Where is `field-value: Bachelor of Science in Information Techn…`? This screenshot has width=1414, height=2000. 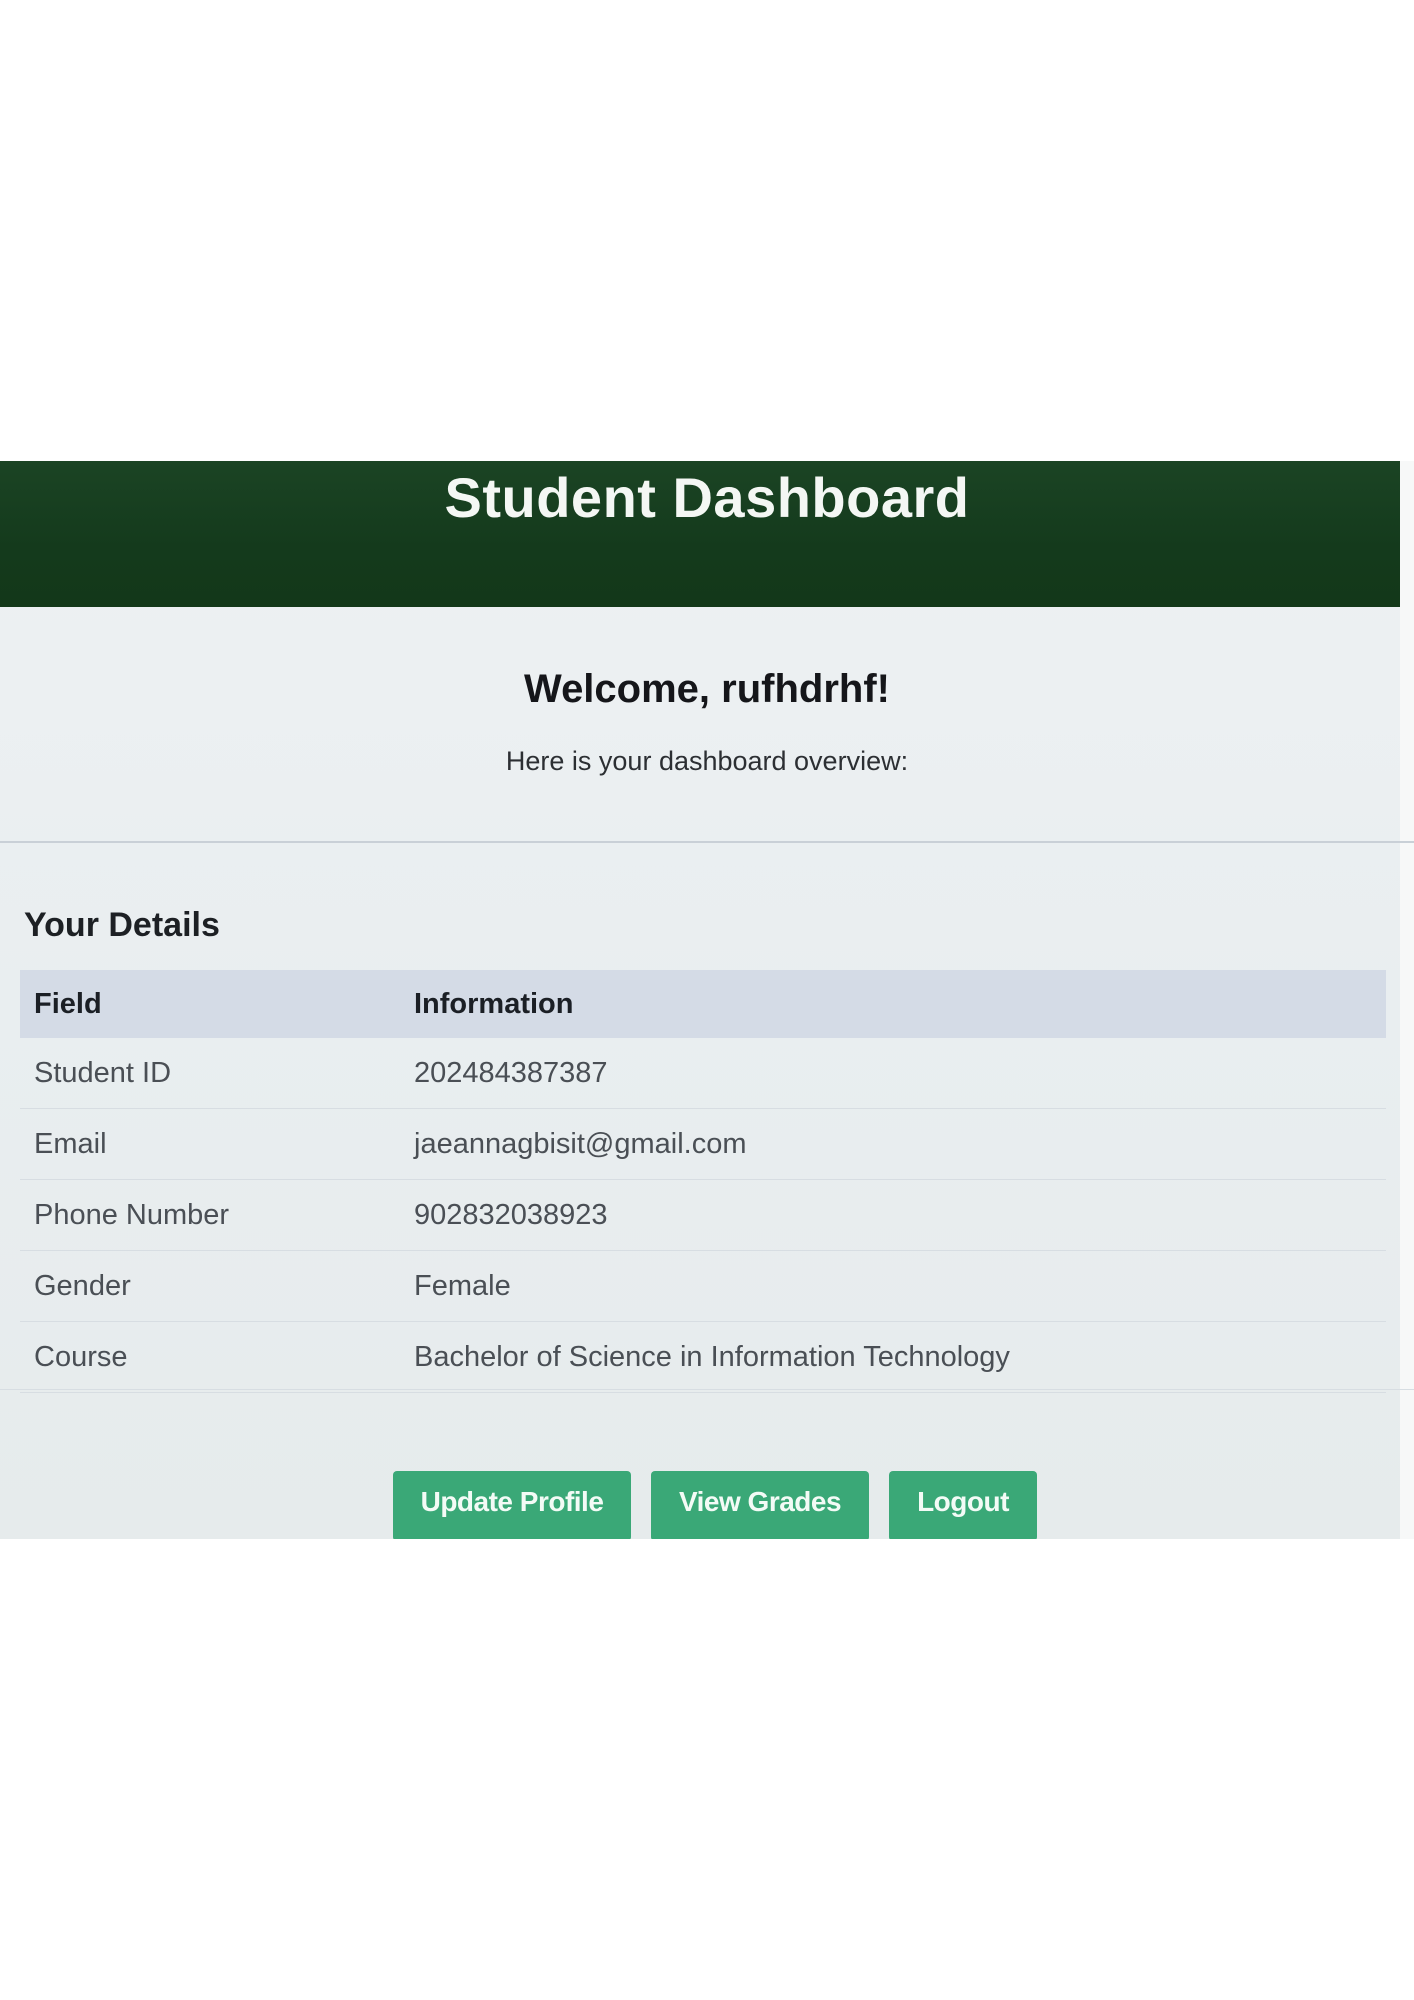 field-value: Bachelor of Science in Information Techn… is located at coordinates (712, 1357).